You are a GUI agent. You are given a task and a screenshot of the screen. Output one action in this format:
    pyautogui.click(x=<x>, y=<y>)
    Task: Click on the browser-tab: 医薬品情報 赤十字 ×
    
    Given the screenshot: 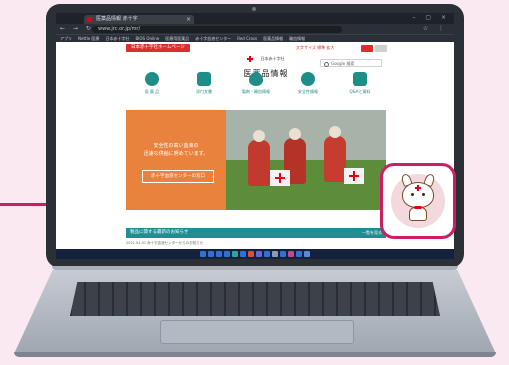 What is the action you would take?
    pyautogui.click(x=139, y=19)
    